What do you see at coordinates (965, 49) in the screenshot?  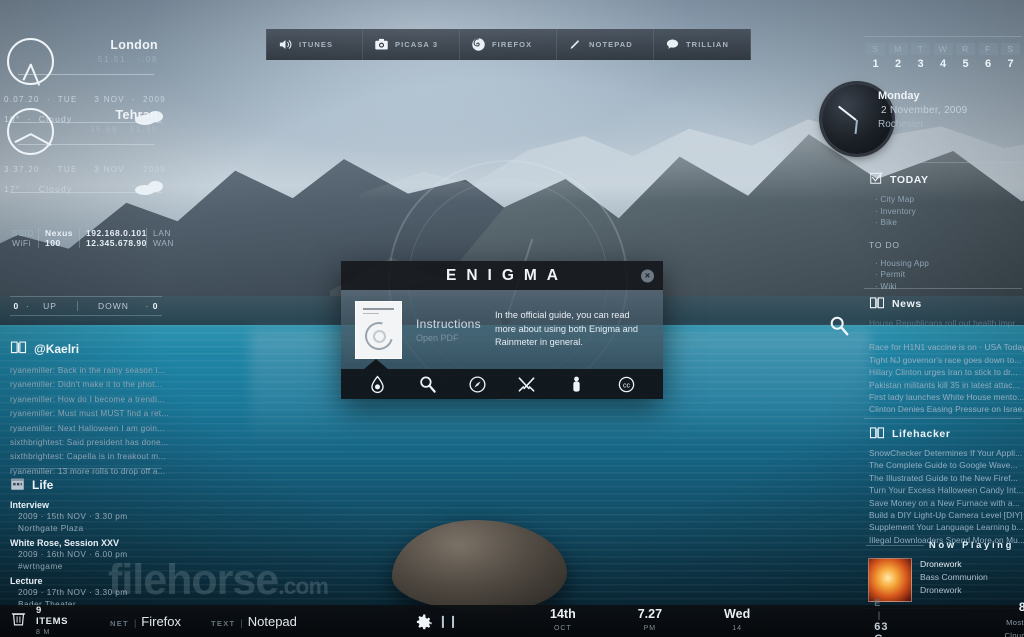 I see `calendar-day-label: R` at bounding box center [965, 49].